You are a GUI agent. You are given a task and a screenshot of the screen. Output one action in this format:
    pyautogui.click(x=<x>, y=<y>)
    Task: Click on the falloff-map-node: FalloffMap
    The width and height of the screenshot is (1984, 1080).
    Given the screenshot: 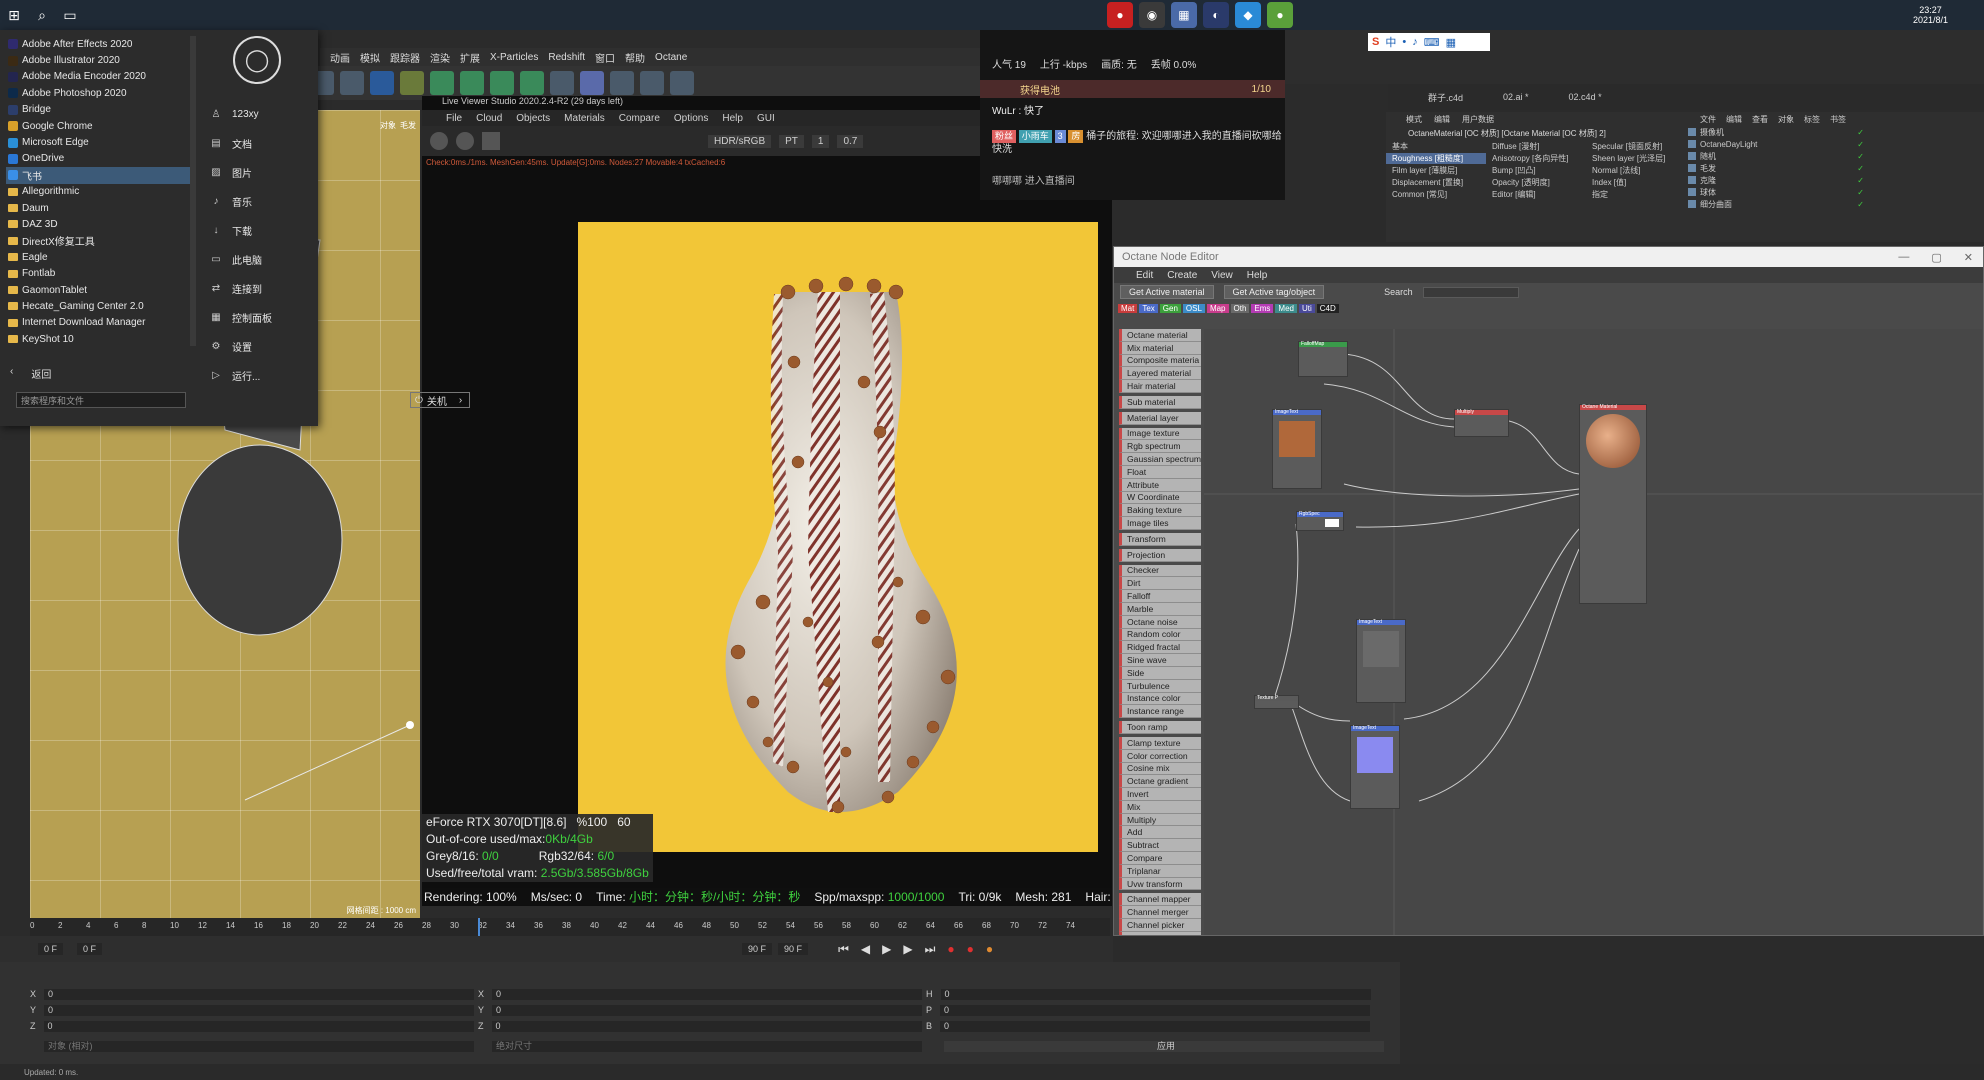 What is the action you would take?
    pyautogui.click(x=1323, y=359)
    